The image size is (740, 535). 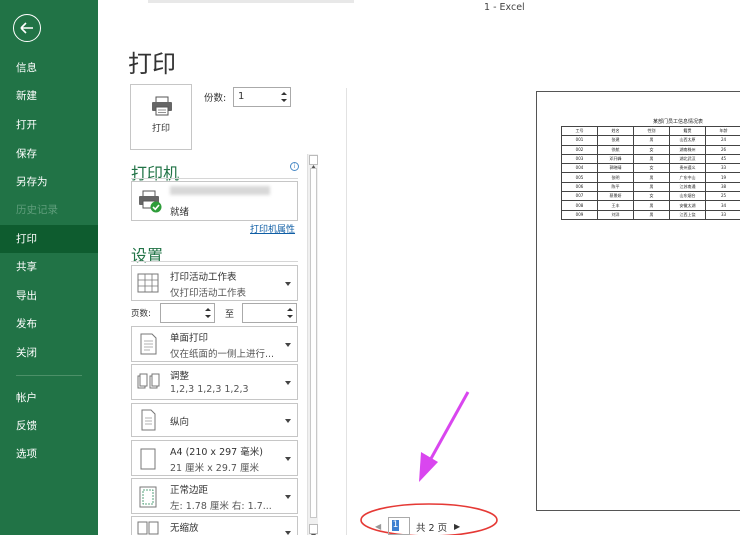 I want to click on scaling-dropdown: 无缩放, so click(x=214, y=525).